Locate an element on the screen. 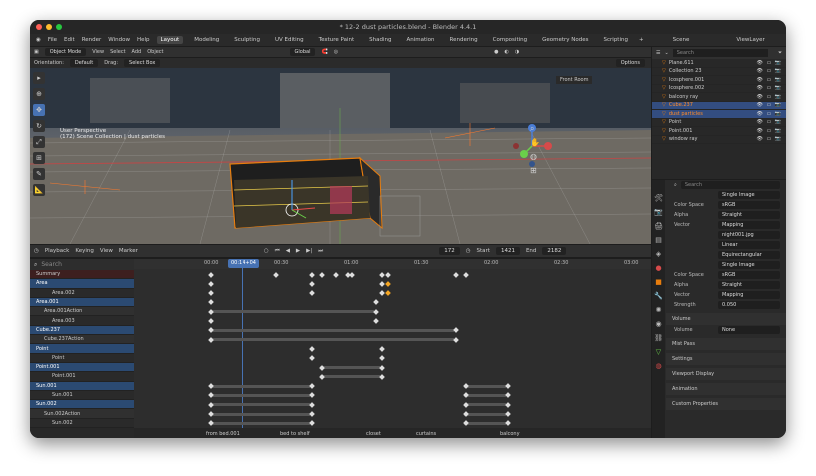 The width and height of the screenshot is (816, 476). render-tab-icon: 📷 is located at coordinates (658, 212).